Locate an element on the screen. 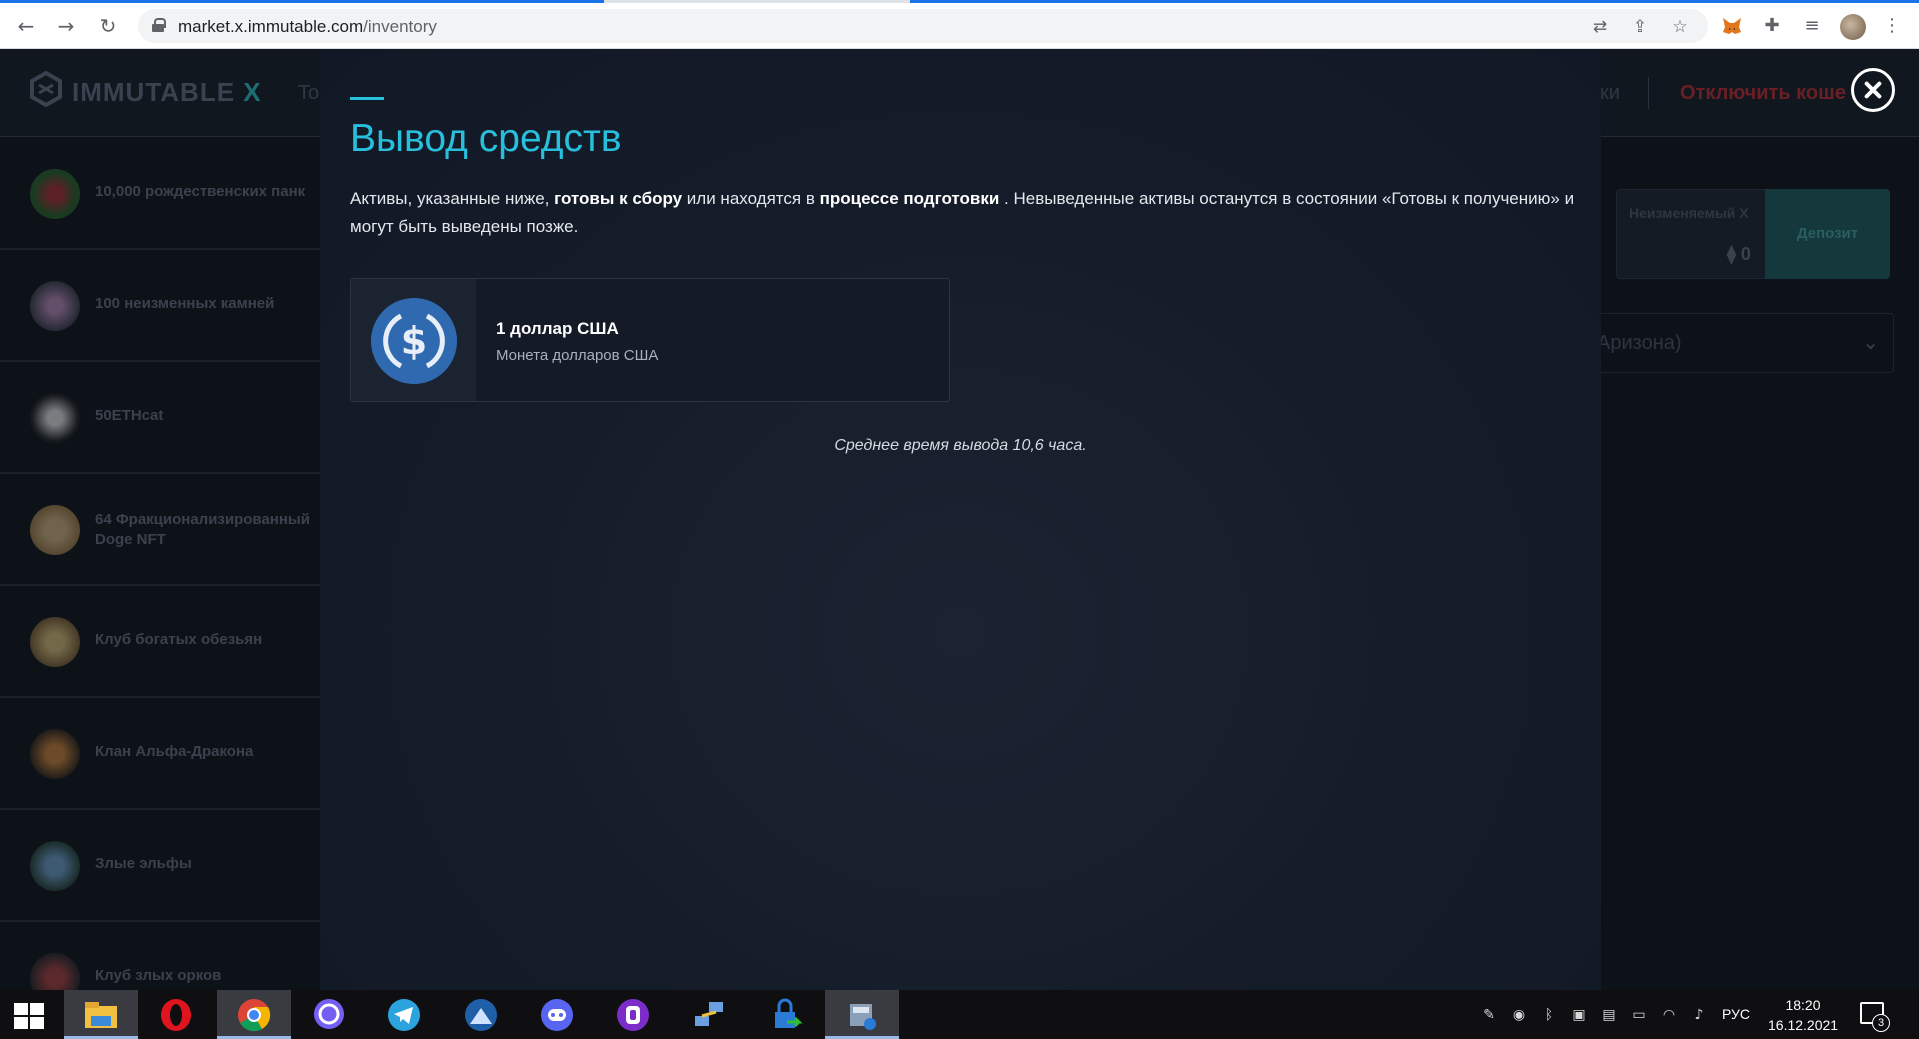 The height and width of the screenshot is (1039, 1919). sidebar-item-label: Клуб богатых обезьян is located at coordinates (179, 639).